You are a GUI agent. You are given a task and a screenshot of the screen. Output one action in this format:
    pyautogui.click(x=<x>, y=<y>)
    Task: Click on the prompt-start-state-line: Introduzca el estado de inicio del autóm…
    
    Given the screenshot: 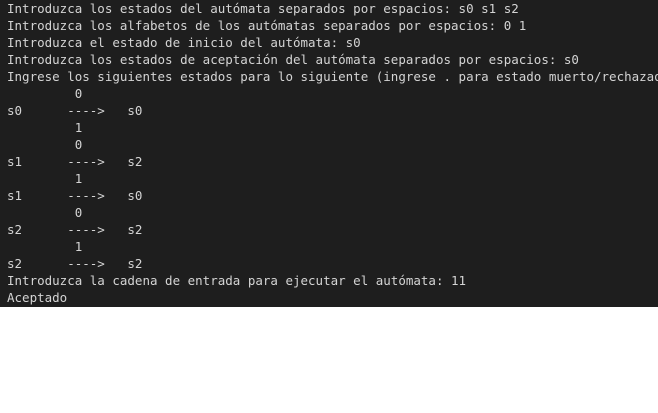 What is the action you would take?
    pyautogui.click(x=184, y=42)
    